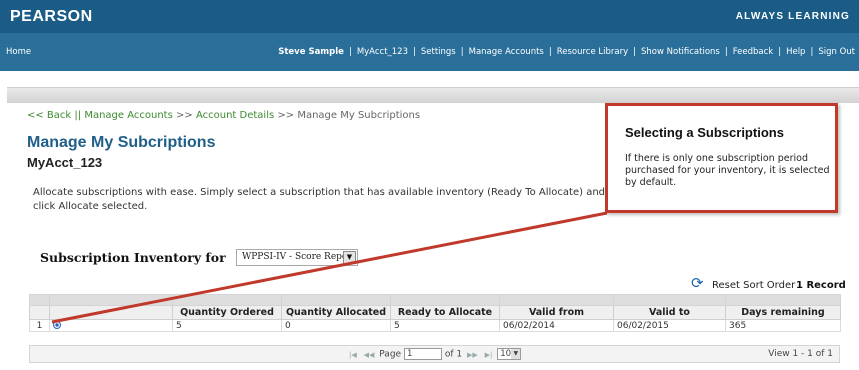 This screenshot has height=370, width=859. Describe the element at coordinates (128, 115) in the screenshot. I see `breadcrumb-manage-accounts-link: Manage Accounts` at that location.